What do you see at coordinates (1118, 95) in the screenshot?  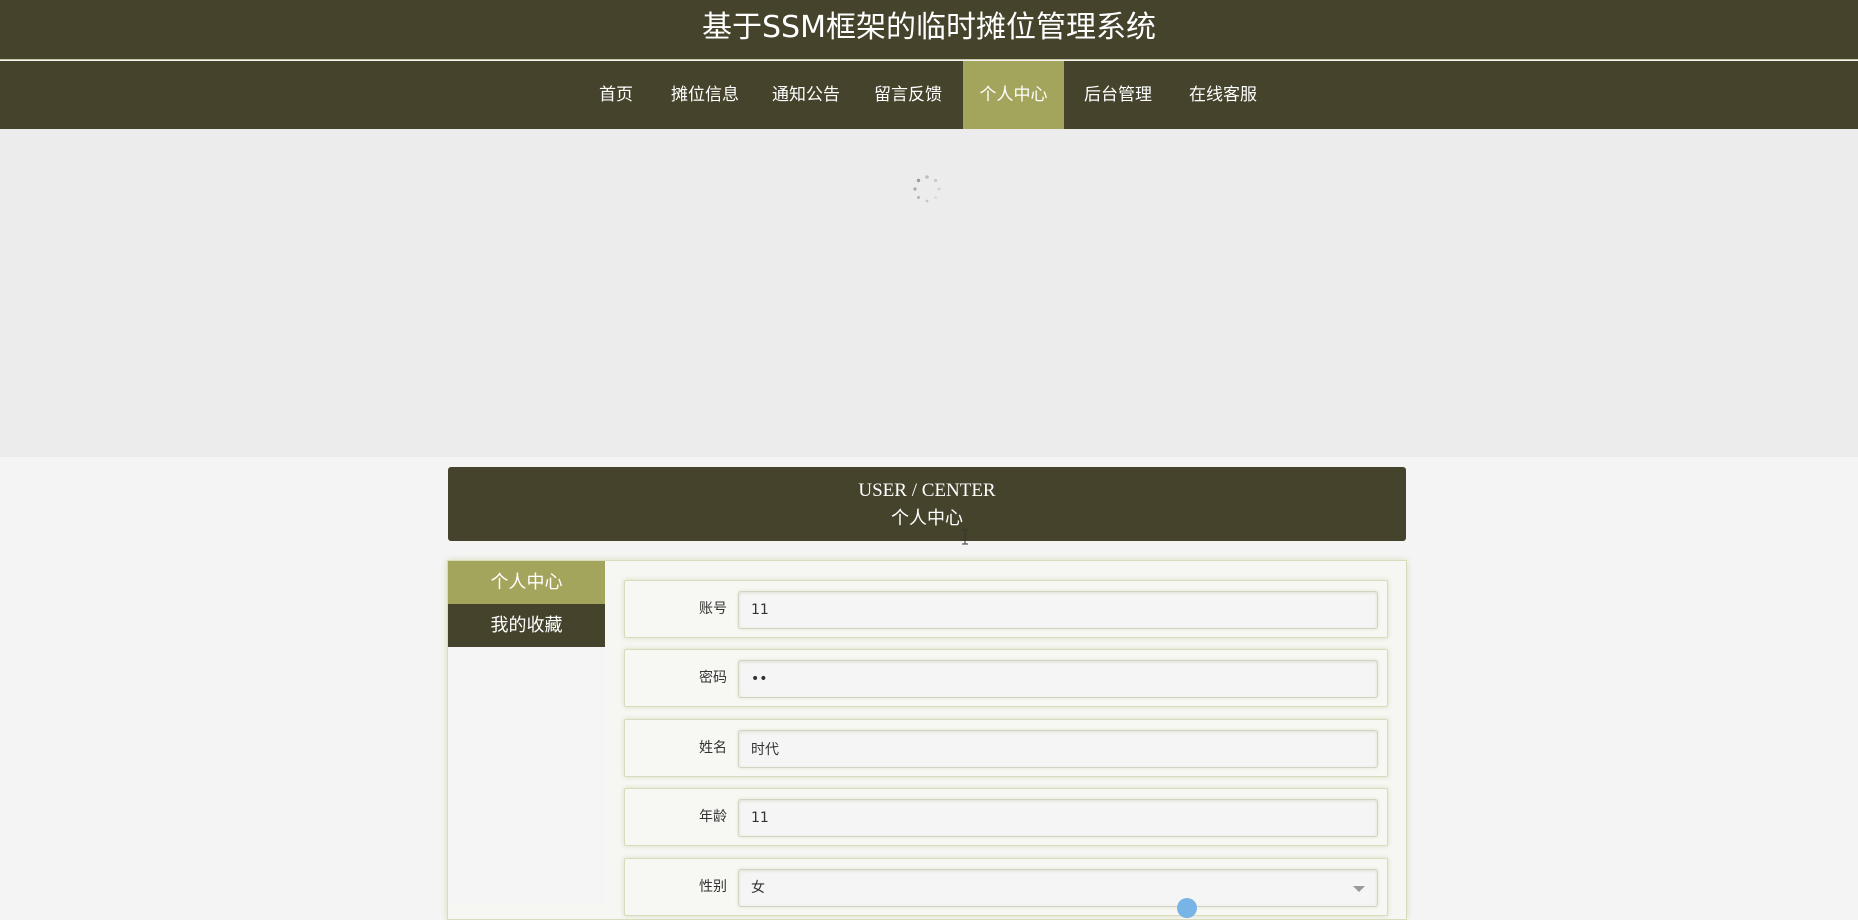 I see `nav-admin: 后台管理` at bounding box center [1118, 95].